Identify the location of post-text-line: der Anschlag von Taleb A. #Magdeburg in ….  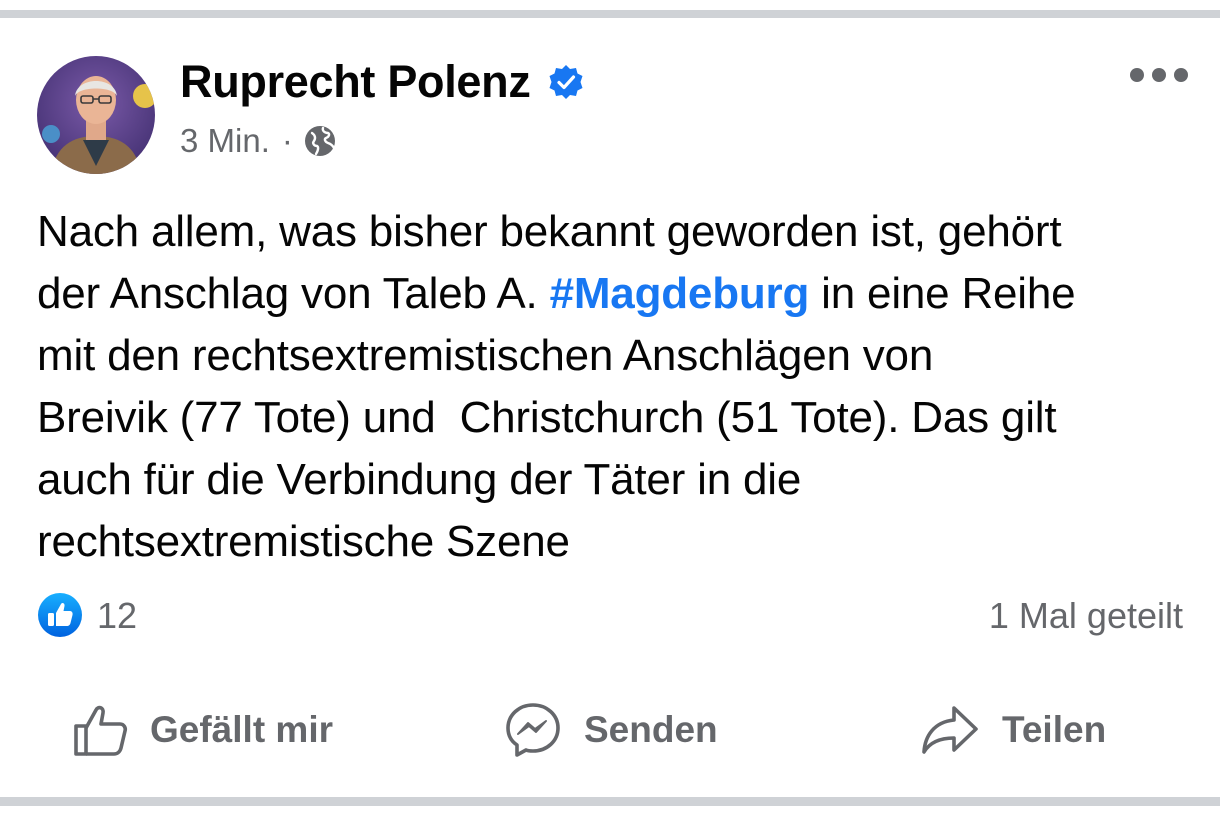
(617, 294).